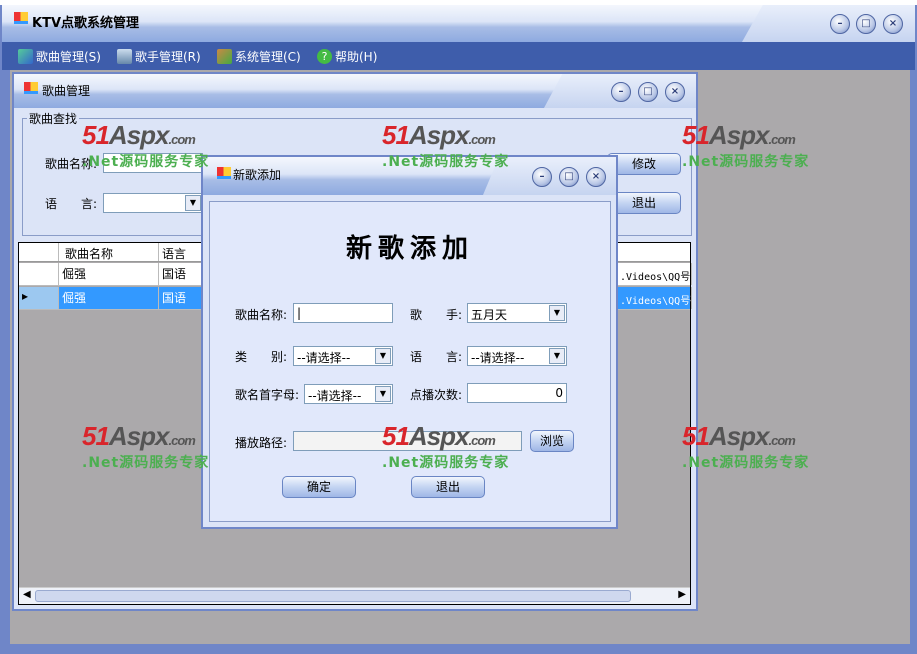  I want to click on menu-label: 系统管理(C), so click(268, 57).